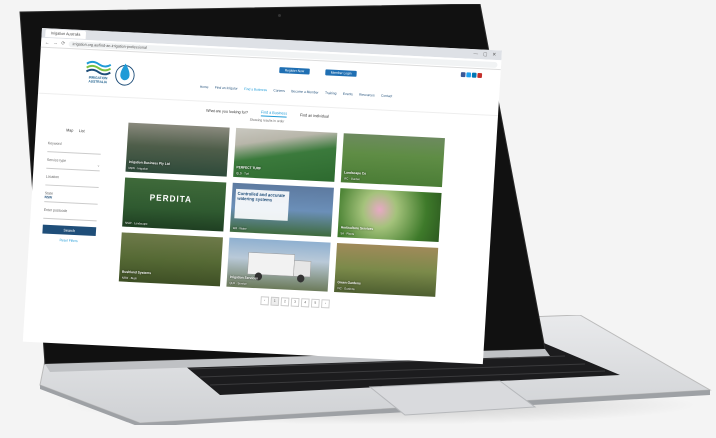  What do you see at coordinates (70, 214) in the screenshot?
I see `postcode-field: Enter postcode` at bounding box center [70, 214].